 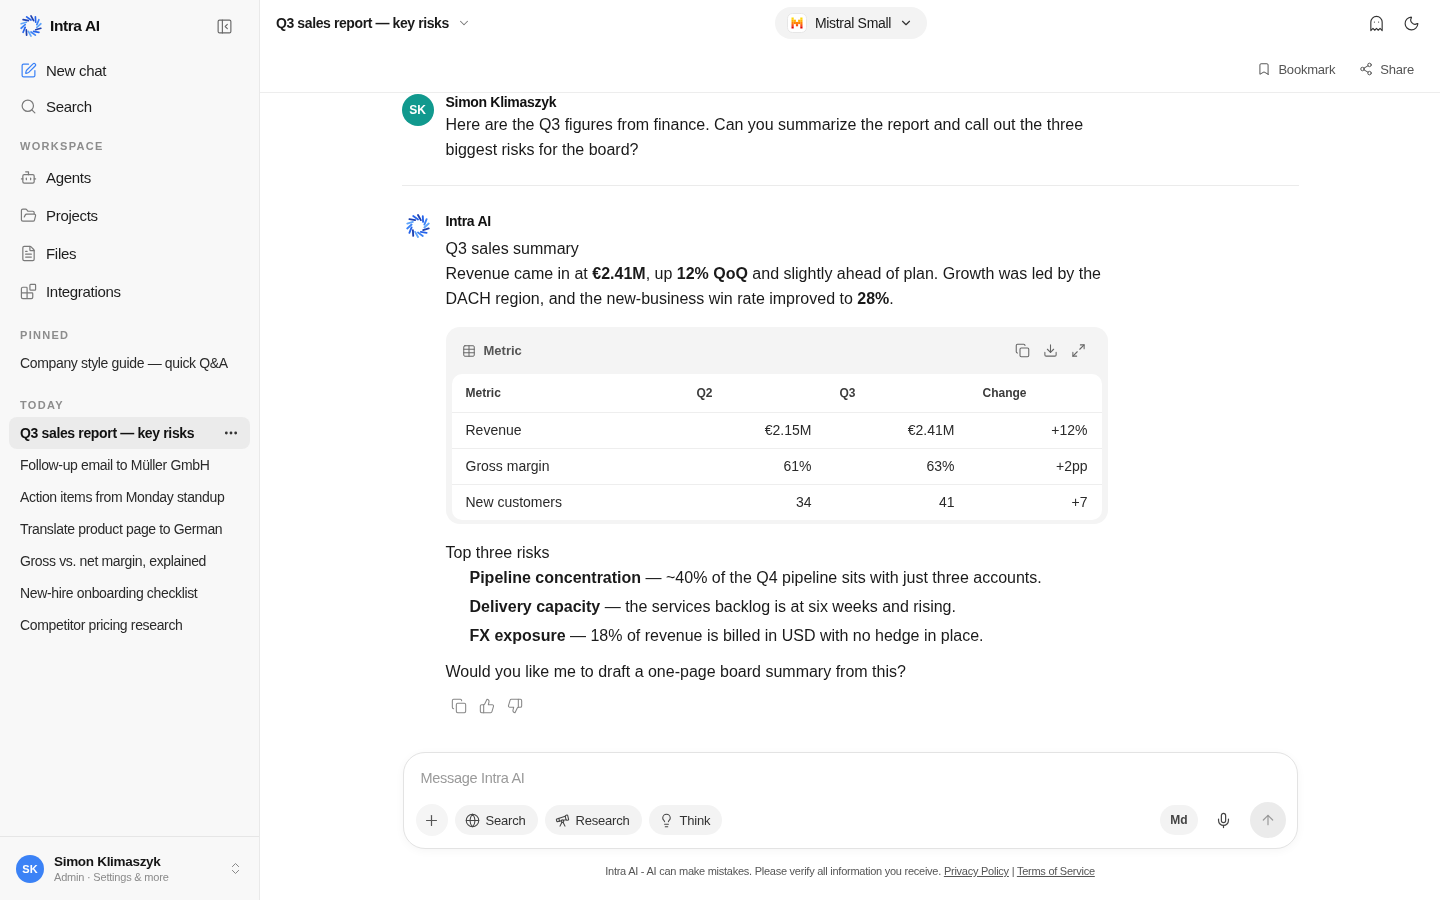 I want to click on list-item: Delivery capacity — the services backlog is at six weeks and rising., so click(x=713, y=607).